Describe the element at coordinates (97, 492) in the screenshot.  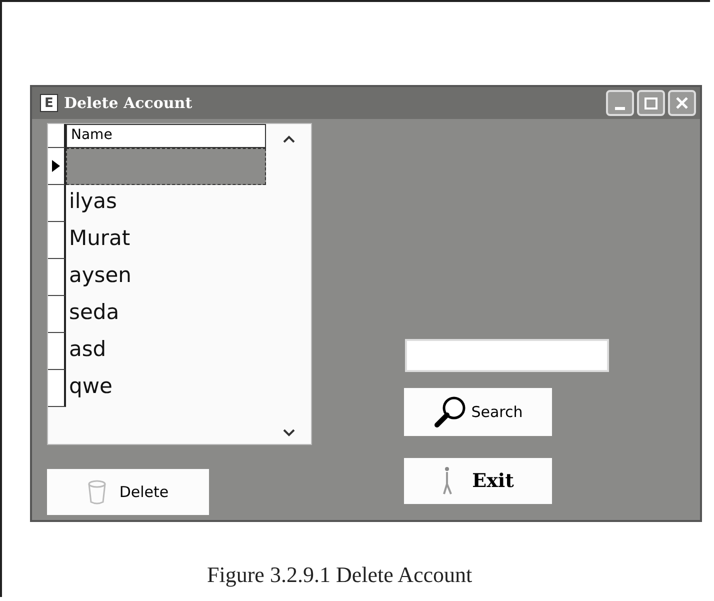
I see `bin-icon` at that location.